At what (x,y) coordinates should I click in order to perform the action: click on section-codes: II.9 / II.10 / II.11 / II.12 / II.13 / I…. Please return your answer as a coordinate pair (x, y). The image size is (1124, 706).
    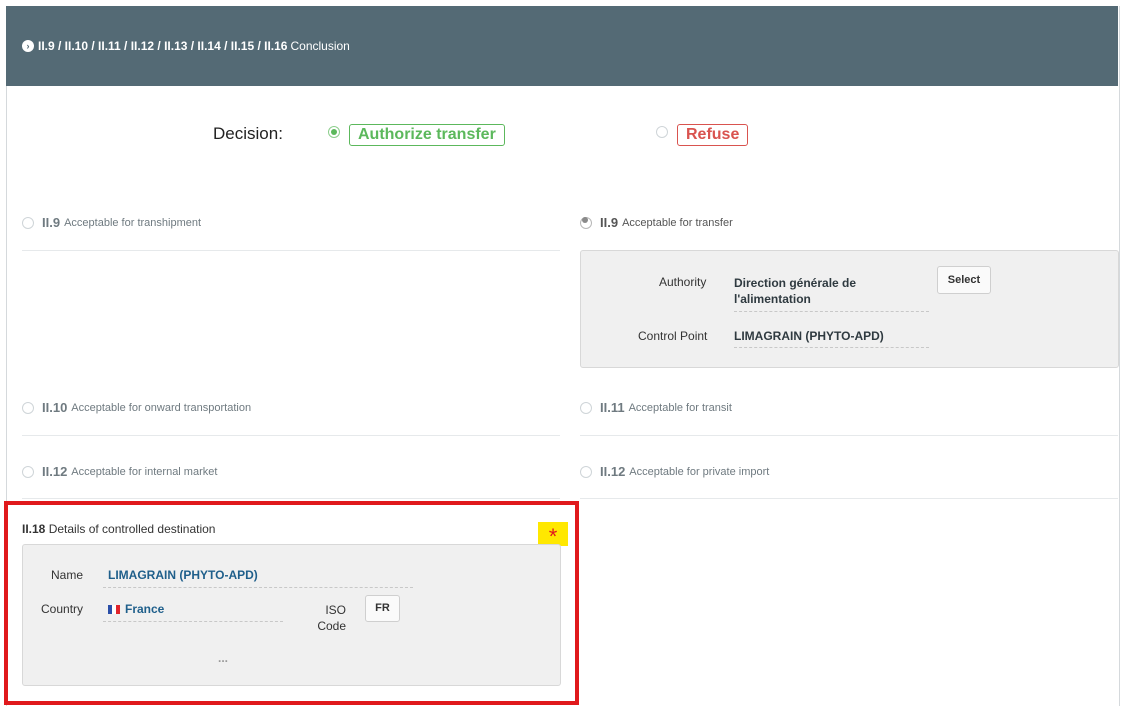
    Looking at the image, I should click on (163, 46).